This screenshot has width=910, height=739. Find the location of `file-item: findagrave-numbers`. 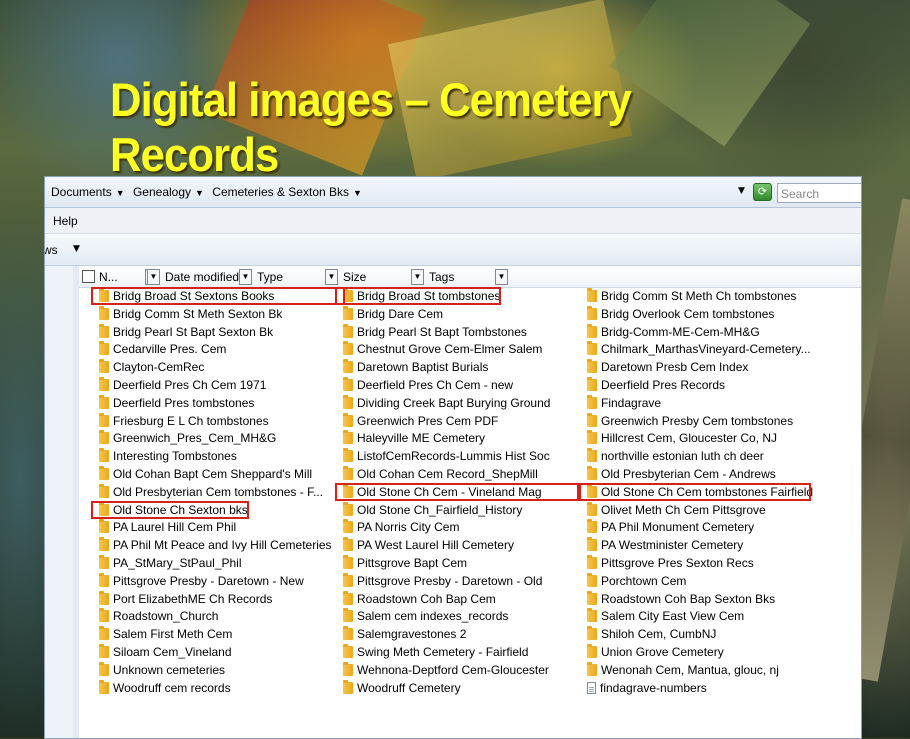

file-item: findagrave-numbers is located at coordinates (647, 688).